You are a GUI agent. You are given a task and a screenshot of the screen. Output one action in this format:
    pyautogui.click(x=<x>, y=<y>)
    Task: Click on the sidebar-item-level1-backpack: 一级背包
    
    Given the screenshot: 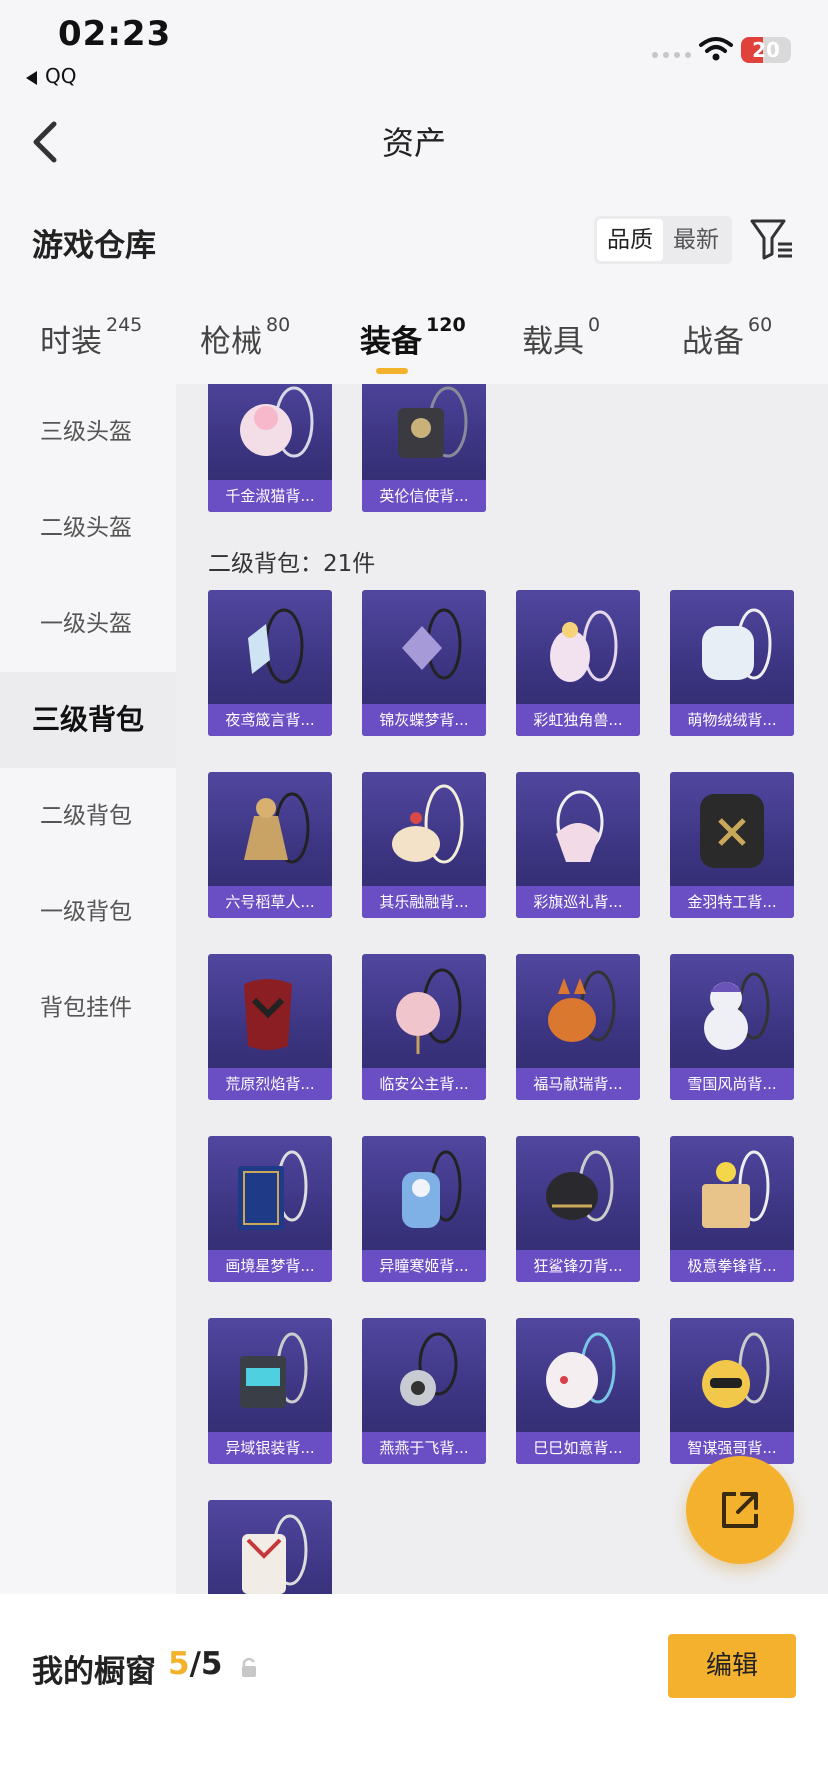 What is the action you would take?
    pyautogui.click(x=88, y=912)
    